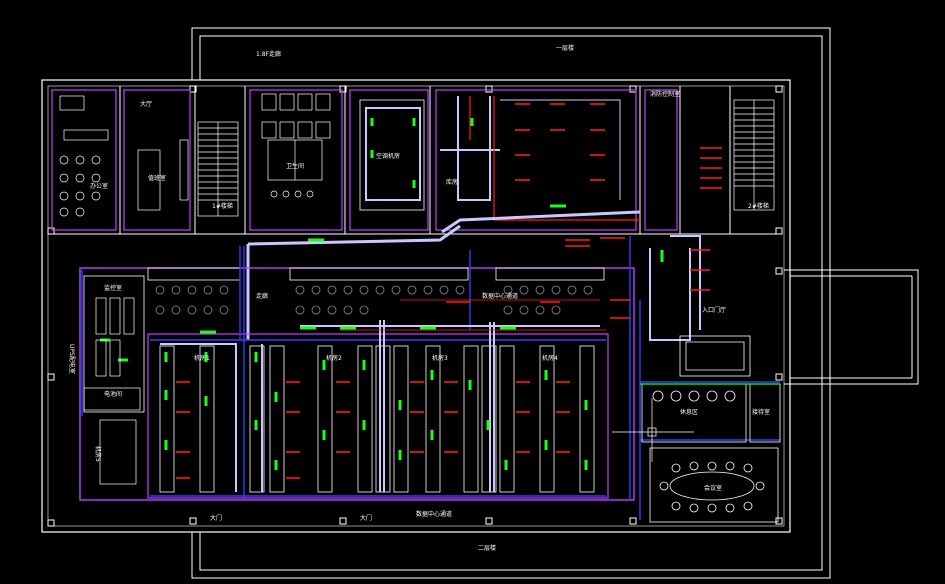  I want to click on label-stair-2: 2#楼梯, so click(758, 206).